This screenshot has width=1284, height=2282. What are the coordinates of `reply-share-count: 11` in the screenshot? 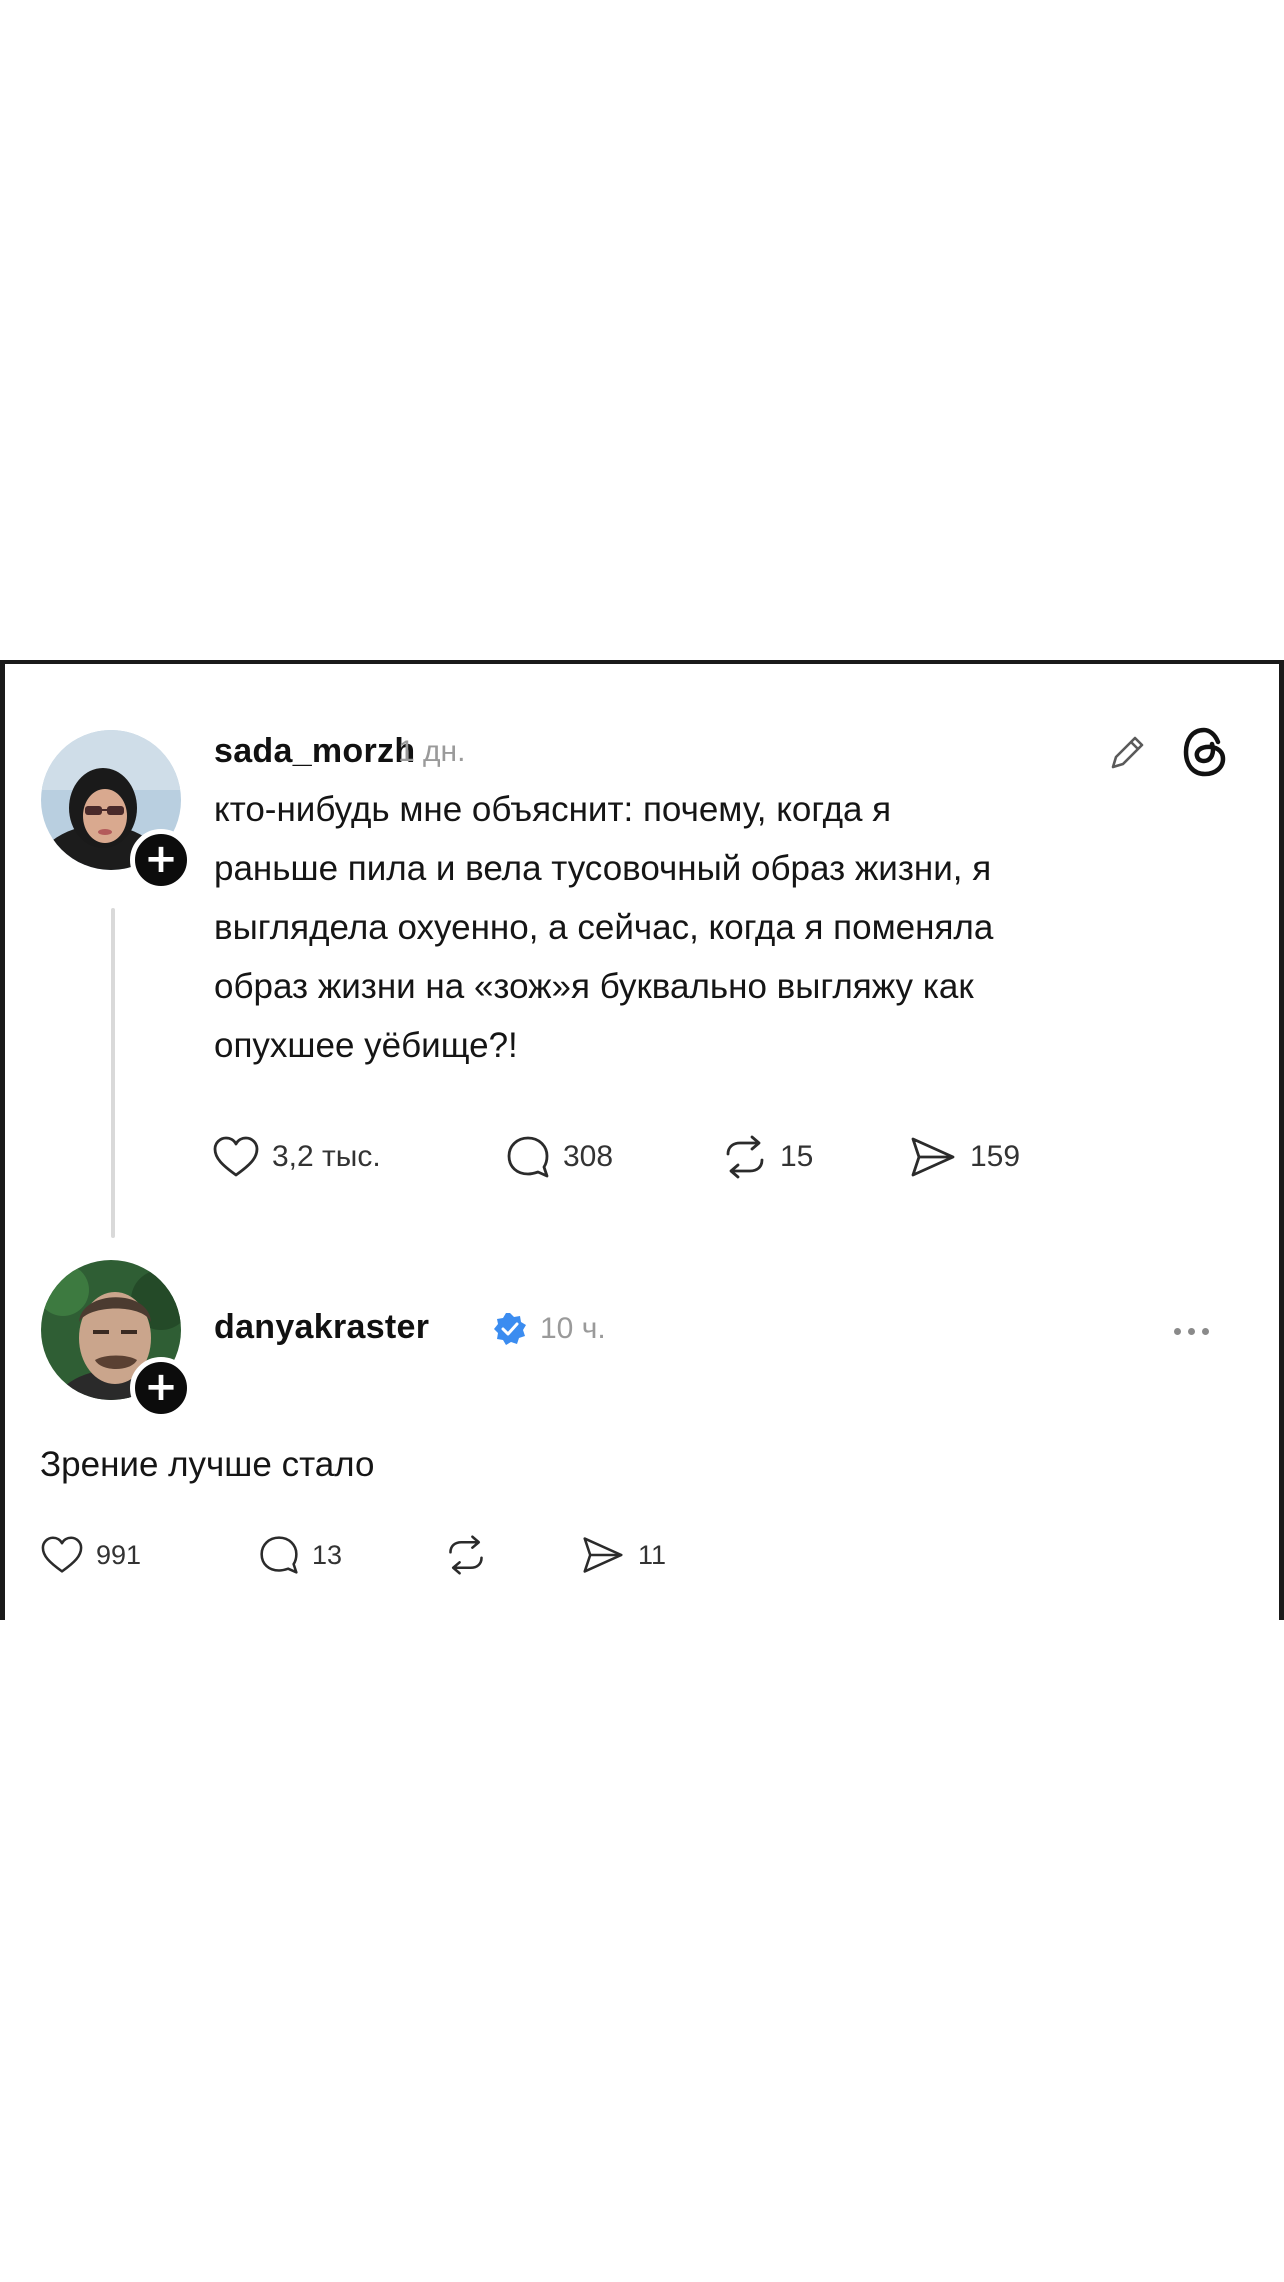 It's located at (652, 1554).